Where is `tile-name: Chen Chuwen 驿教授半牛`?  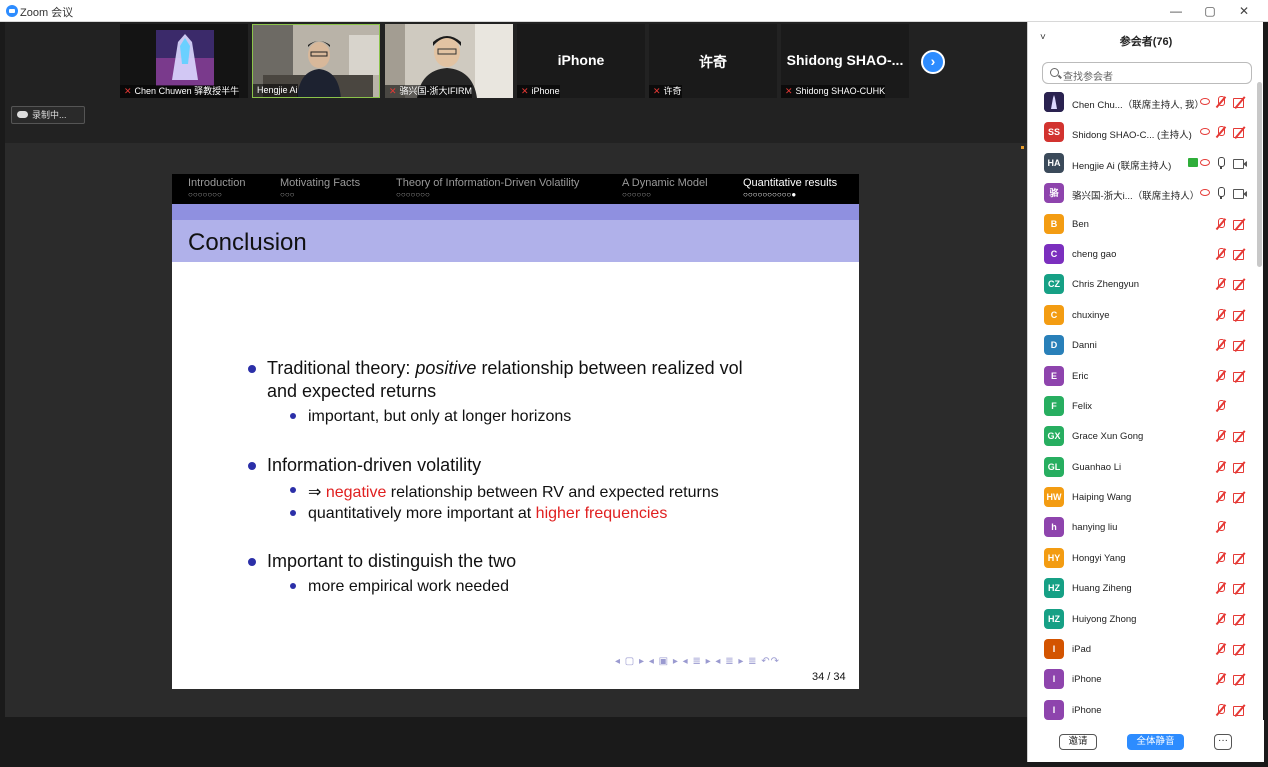 tile-name: Chen Chuwen 驿教授半牛 is located at coordinates (187, 91).